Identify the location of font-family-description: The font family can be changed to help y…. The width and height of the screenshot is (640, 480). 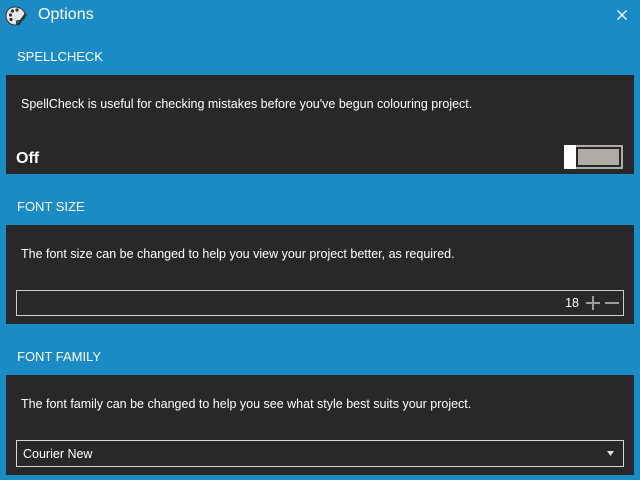
(246, 404).